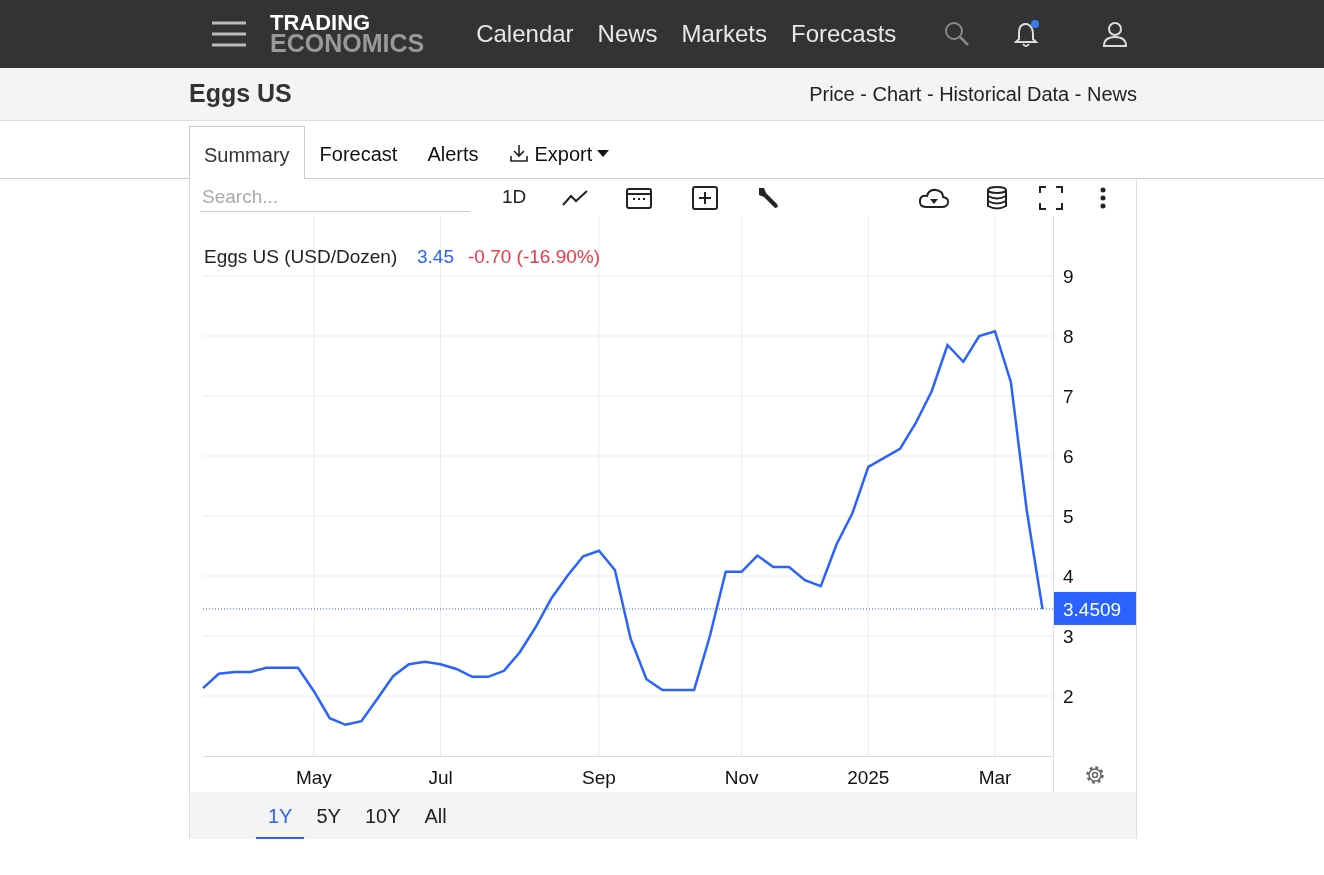  What do you see at coordinates (525, 34) in the screenshot?
I see `nav-link: Calendar` at bounding box center [525, 34].